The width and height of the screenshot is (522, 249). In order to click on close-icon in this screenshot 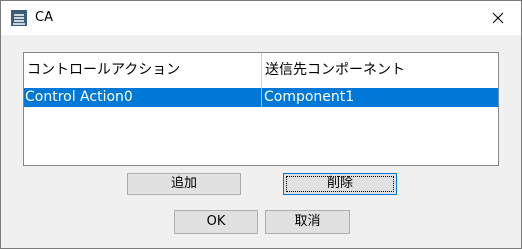, I will do `click(498, 18)`.